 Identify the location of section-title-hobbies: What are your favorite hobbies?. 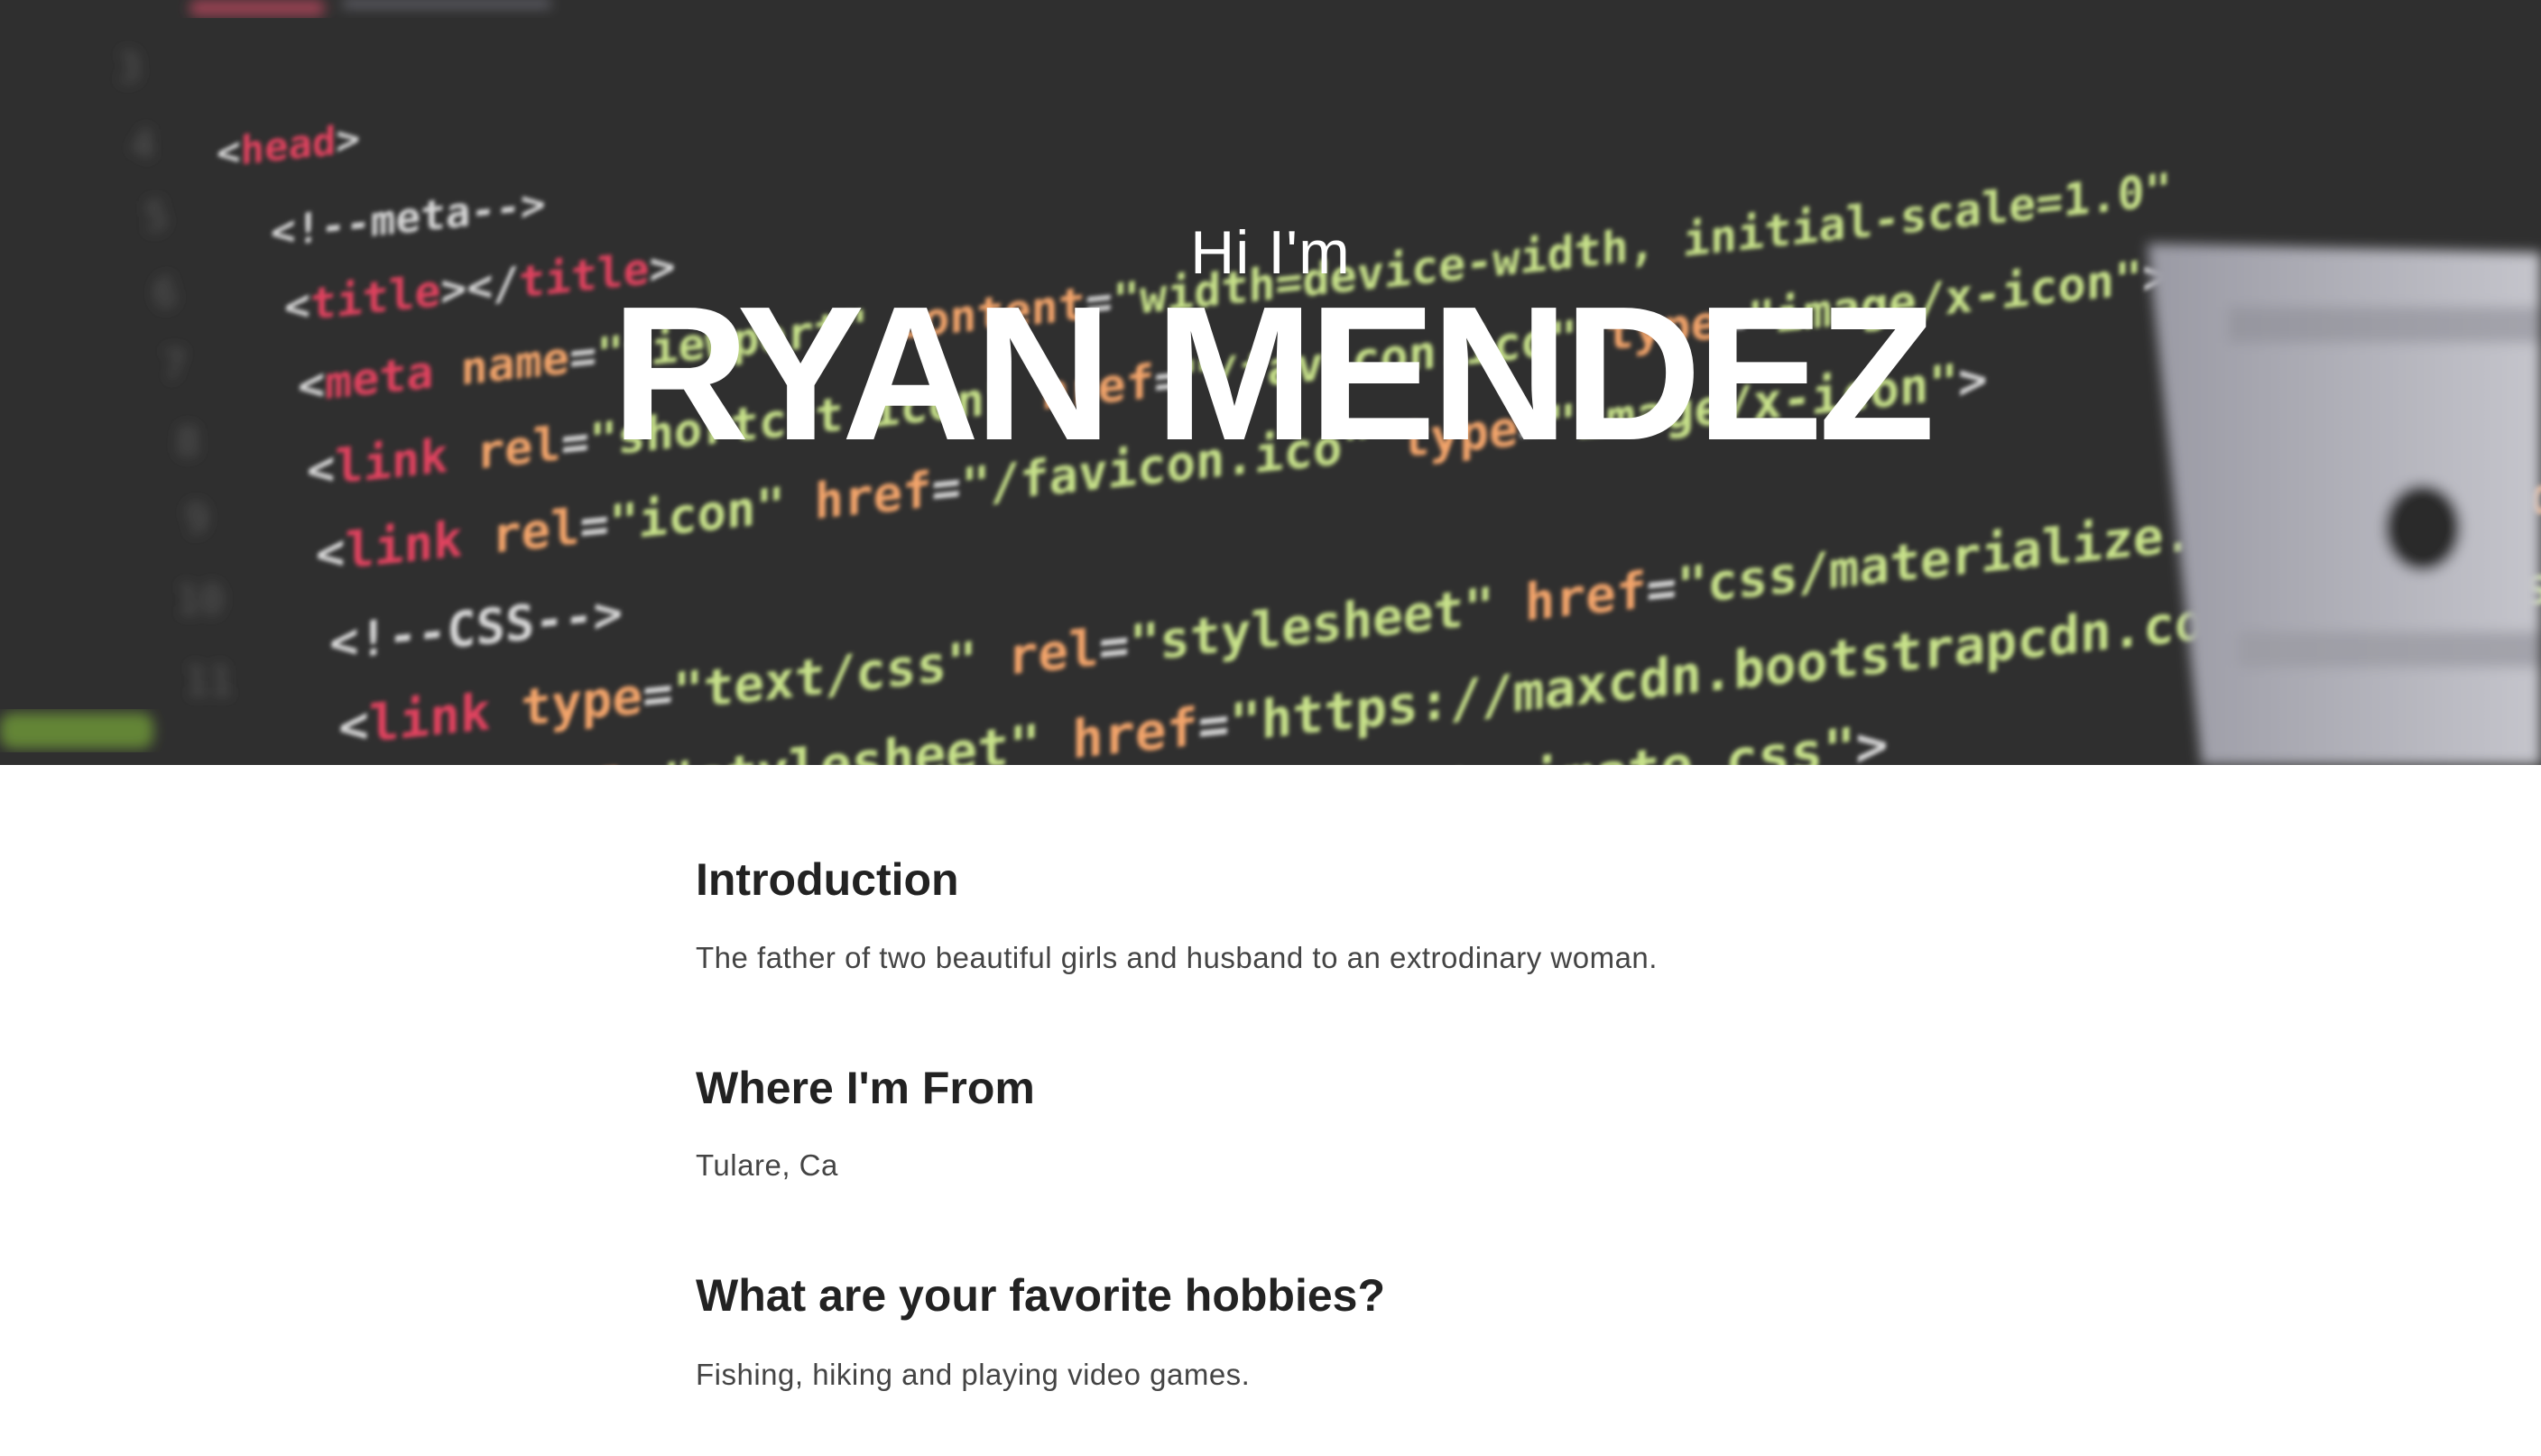
(1041, 1295).